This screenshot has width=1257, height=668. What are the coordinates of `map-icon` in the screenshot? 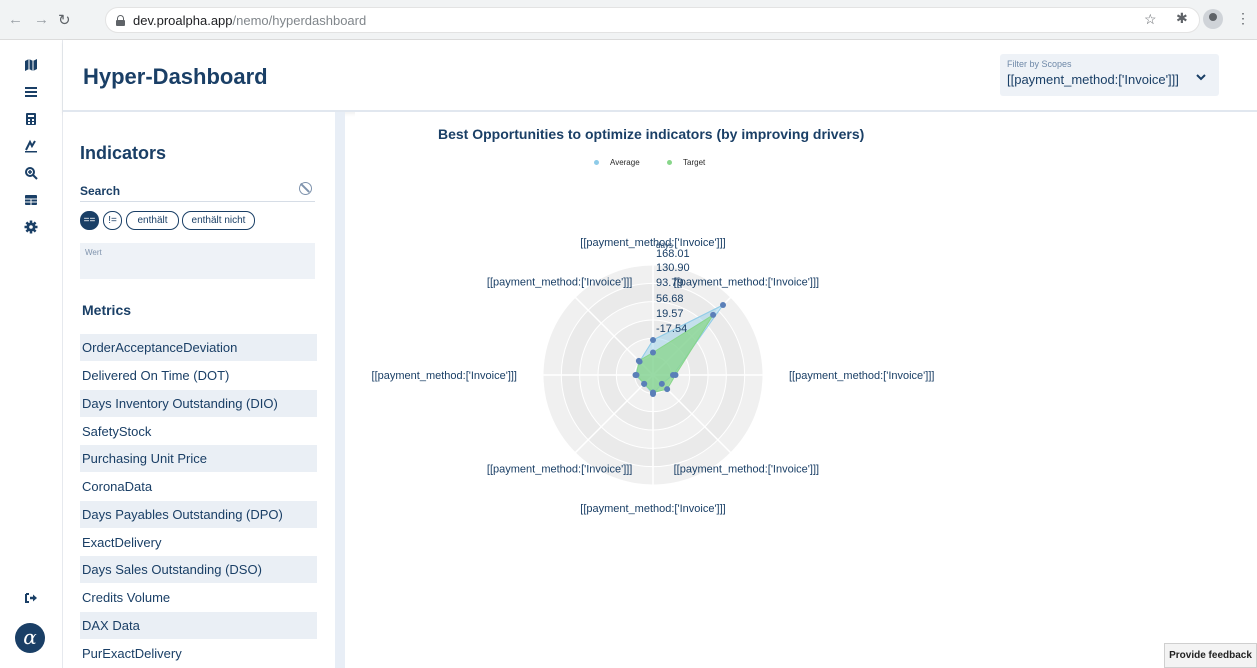 It's located at (31, 67).